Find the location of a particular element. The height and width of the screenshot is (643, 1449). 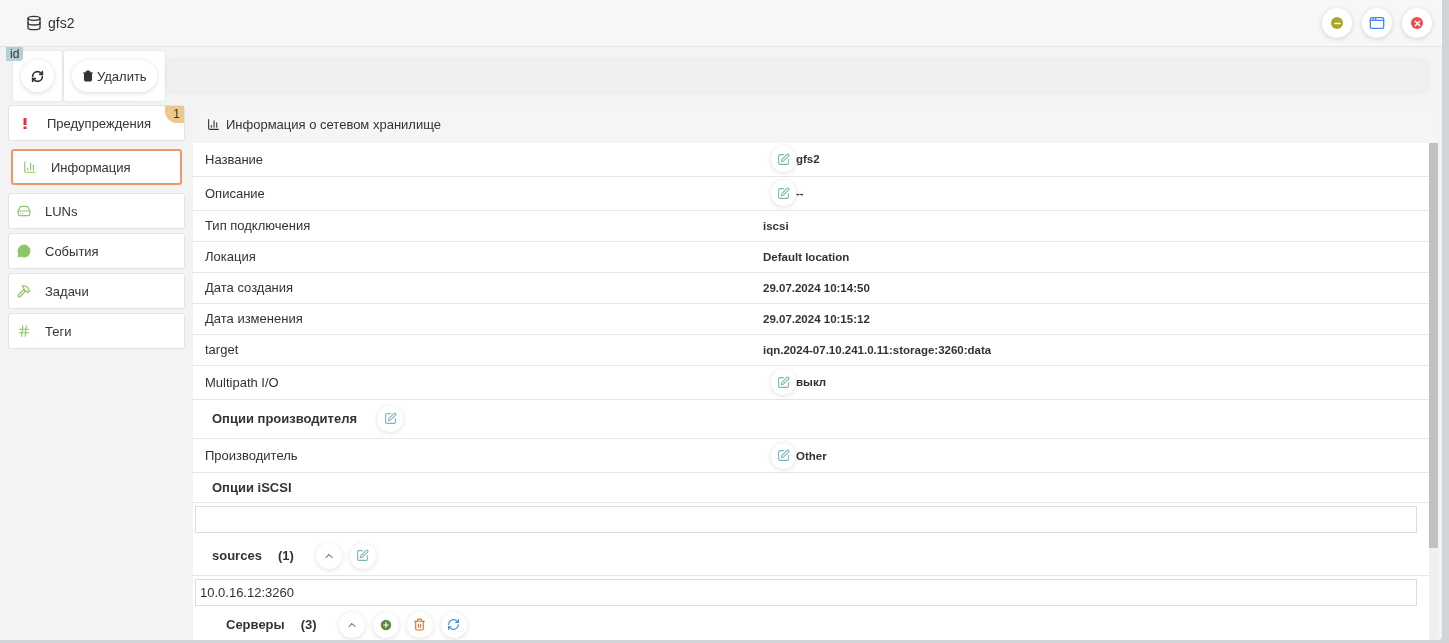

property-label: Производитель is located at coordinates (252, 456).